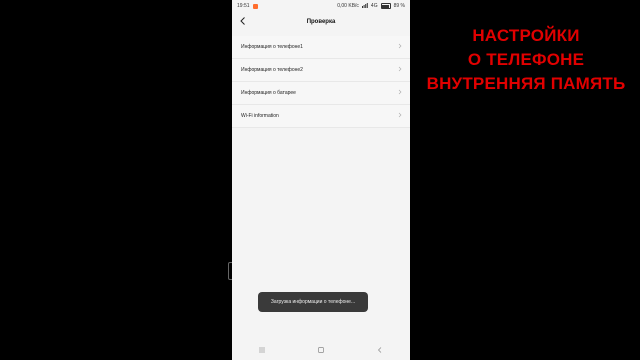  Describe the element at coordinates (348, 6) in the screenshot. I see `network-speed: 0,00 KB/c` at that location.